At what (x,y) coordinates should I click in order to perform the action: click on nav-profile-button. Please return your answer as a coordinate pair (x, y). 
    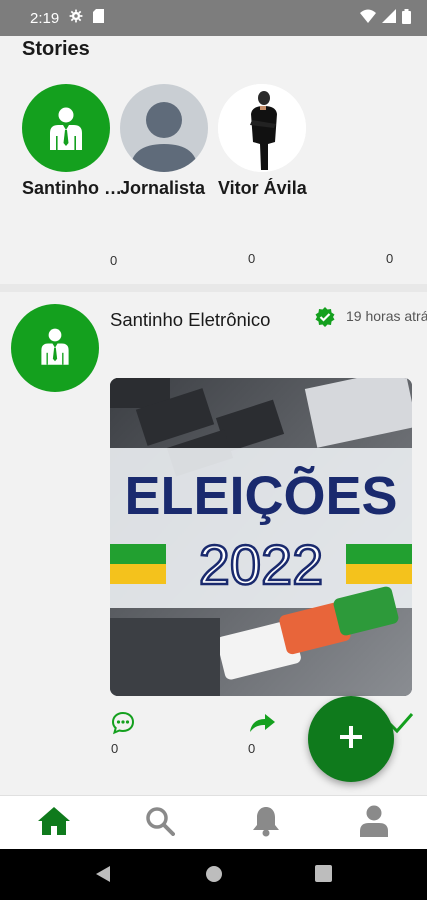
    Looking at the image, I should click on (374, 823).